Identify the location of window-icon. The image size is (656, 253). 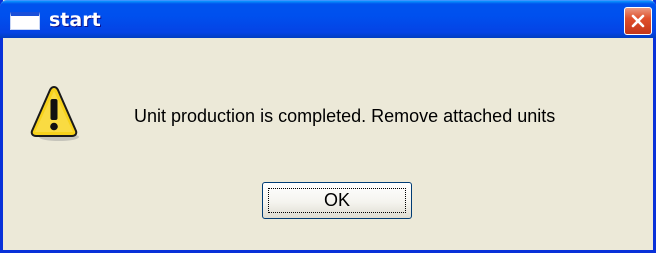
(25, 21).